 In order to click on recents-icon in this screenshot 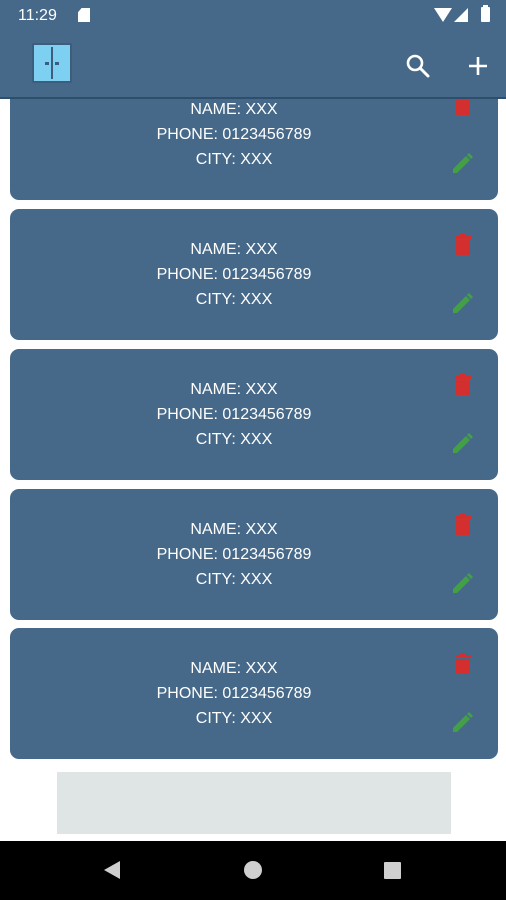, I will do `click(392, 870)`.